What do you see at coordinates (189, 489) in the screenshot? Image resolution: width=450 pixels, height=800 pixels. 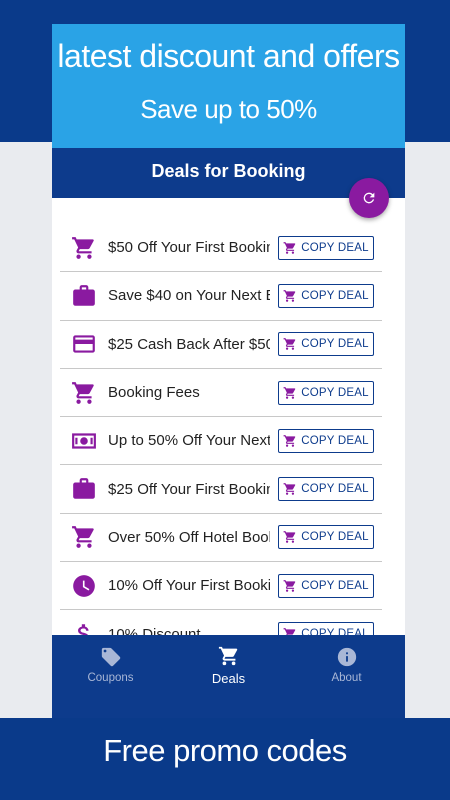 I see `deal-title: $25 Off Your First Booking` at bounding box center [189, 489].